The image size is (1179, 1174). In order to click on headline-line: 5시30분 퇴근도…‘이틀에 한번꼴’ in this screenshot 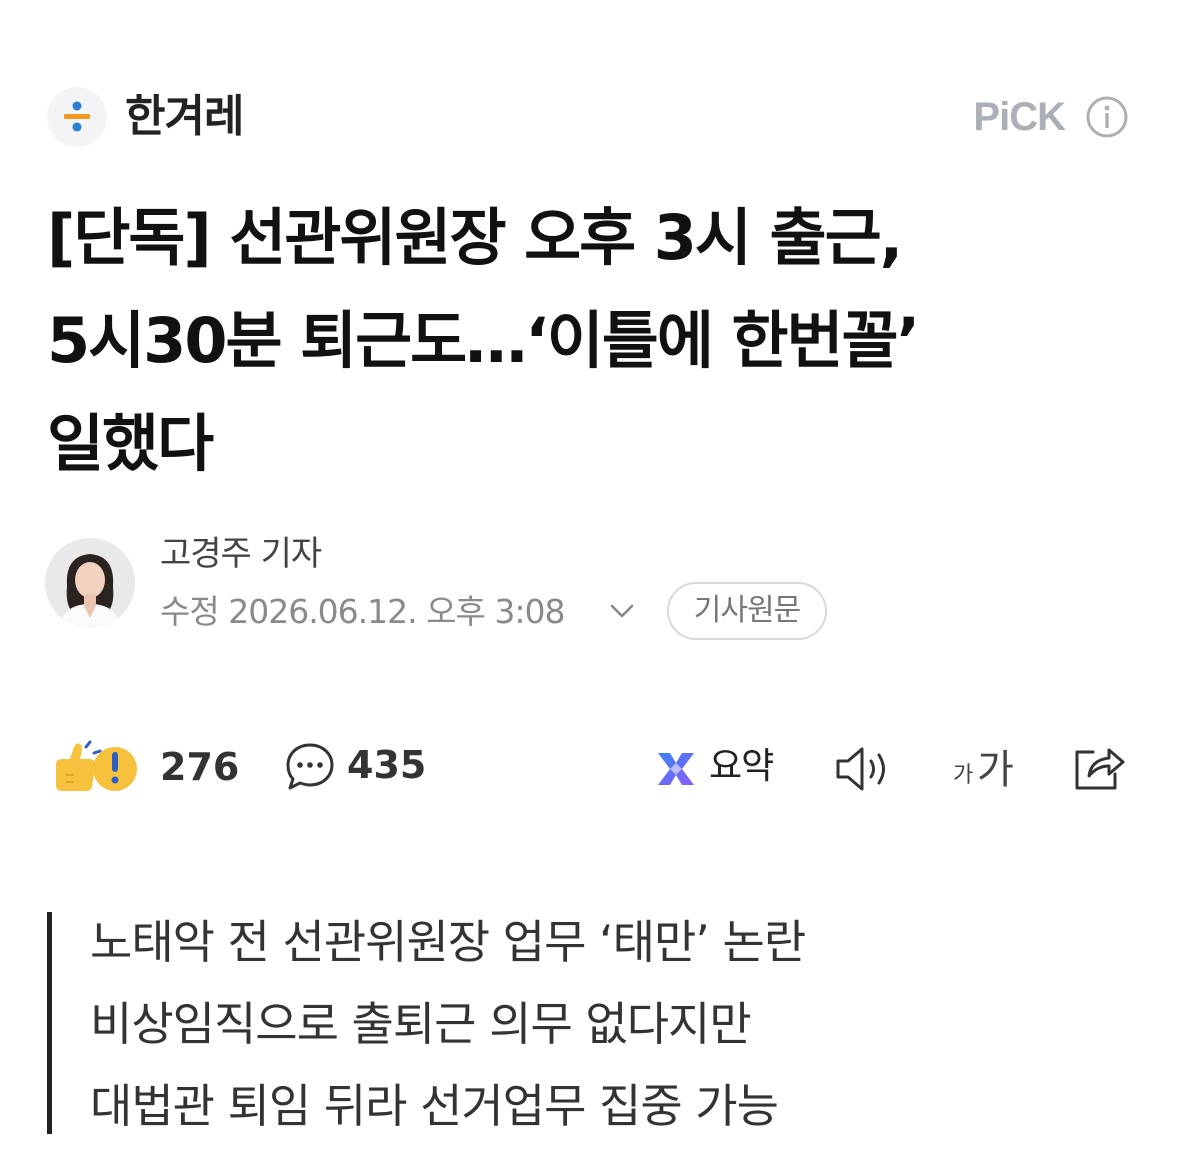, I will do `click(483, 340)`.